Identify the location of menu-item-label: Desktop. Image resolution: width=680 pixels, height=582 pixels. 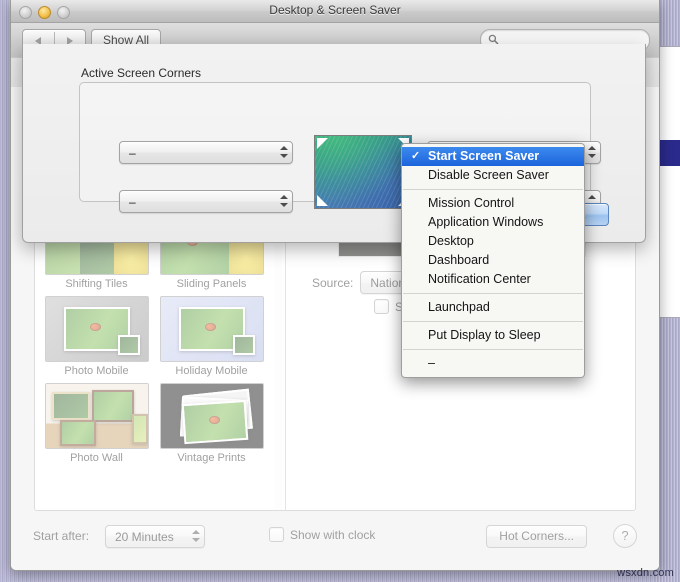
(451, 241).